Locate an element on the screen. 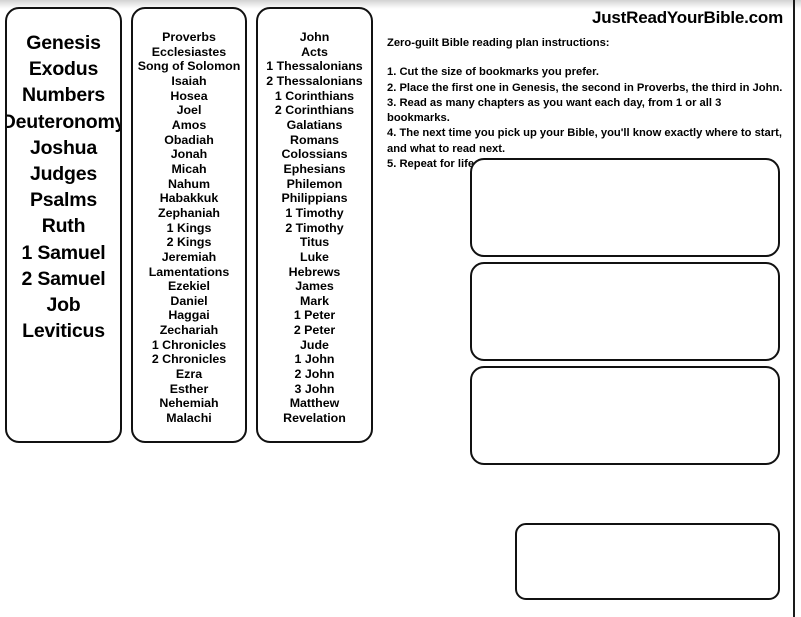 The image size is (801, 617). book-name: Leviticus is located at coordinates (63, 331).